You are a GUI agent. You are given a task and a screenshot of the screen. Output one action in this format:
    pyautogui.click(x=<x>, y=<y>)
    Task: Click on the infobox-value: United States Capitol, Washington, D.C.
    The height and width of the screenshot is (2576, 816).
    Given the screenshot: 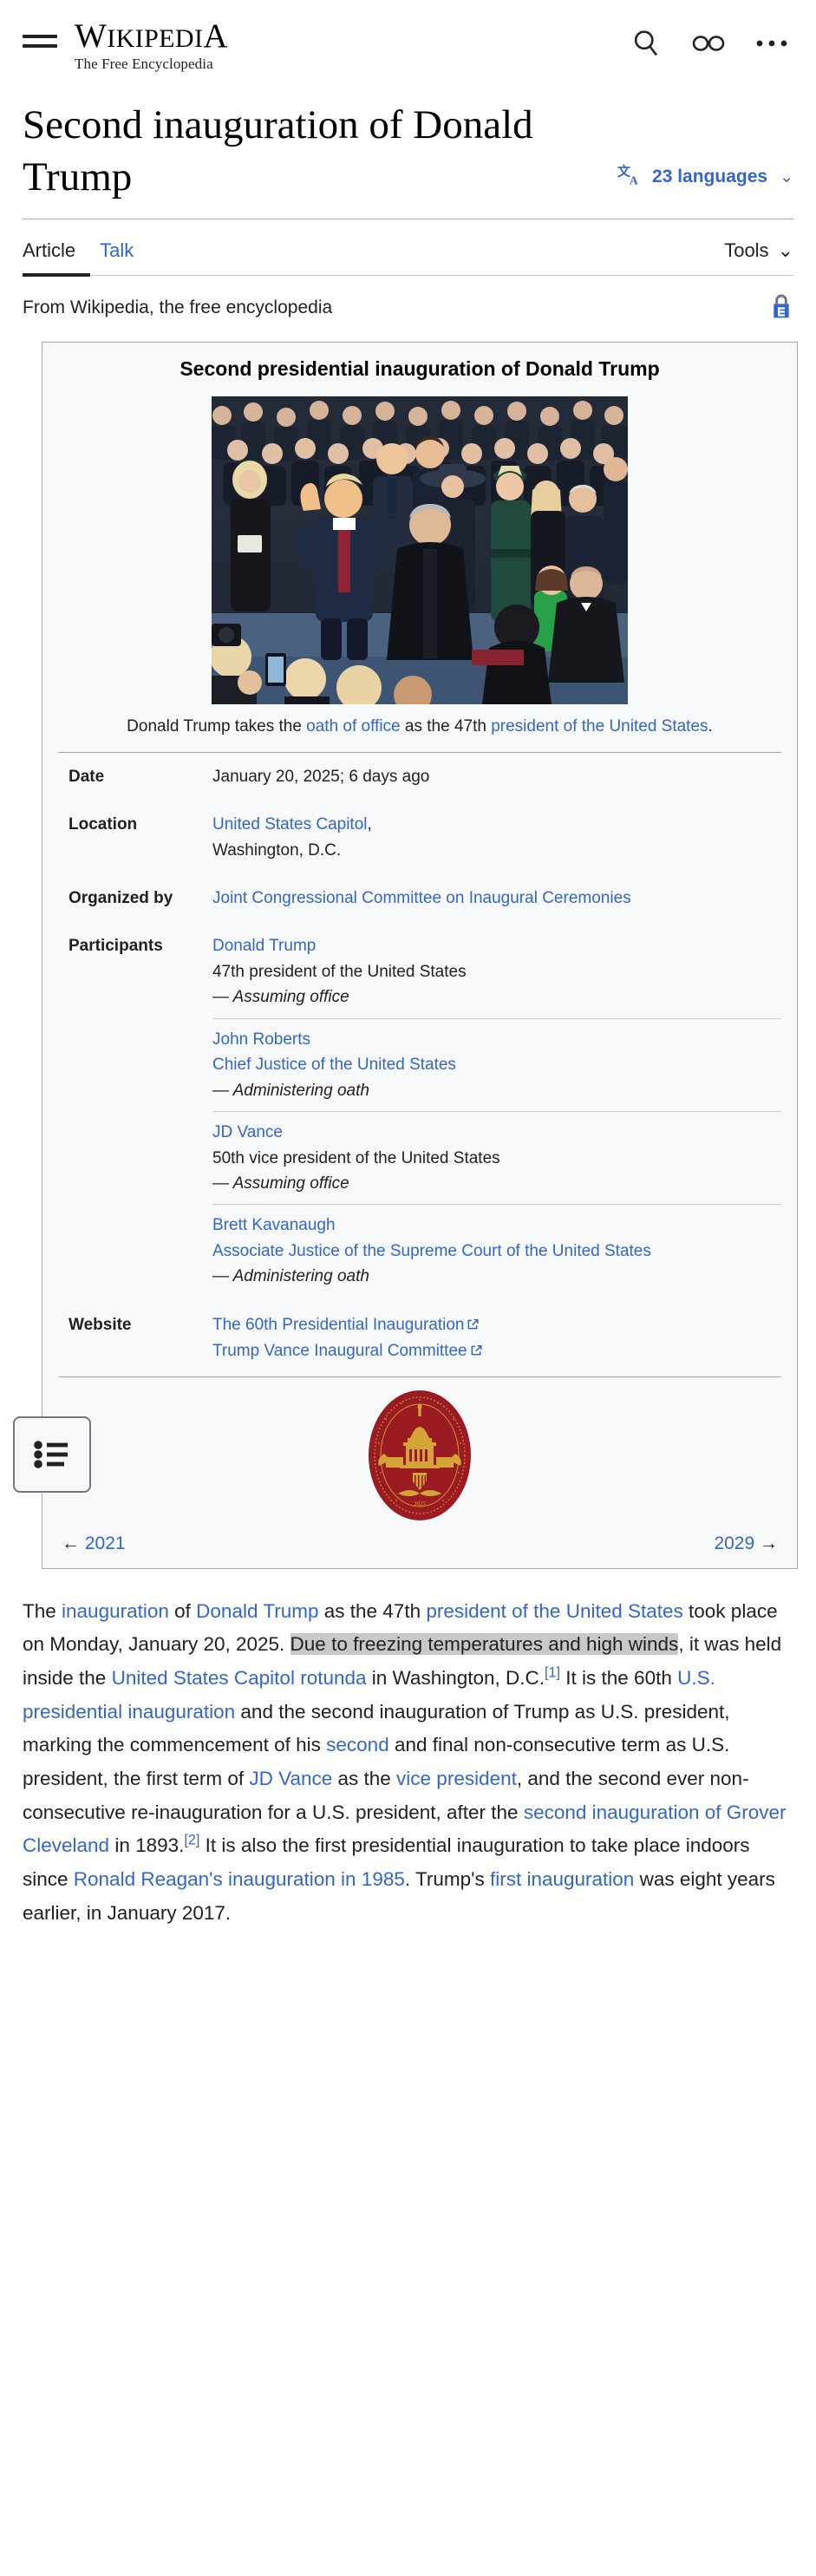 What is the action you would take?
    pyautogui.click(x=496, y=837)
    